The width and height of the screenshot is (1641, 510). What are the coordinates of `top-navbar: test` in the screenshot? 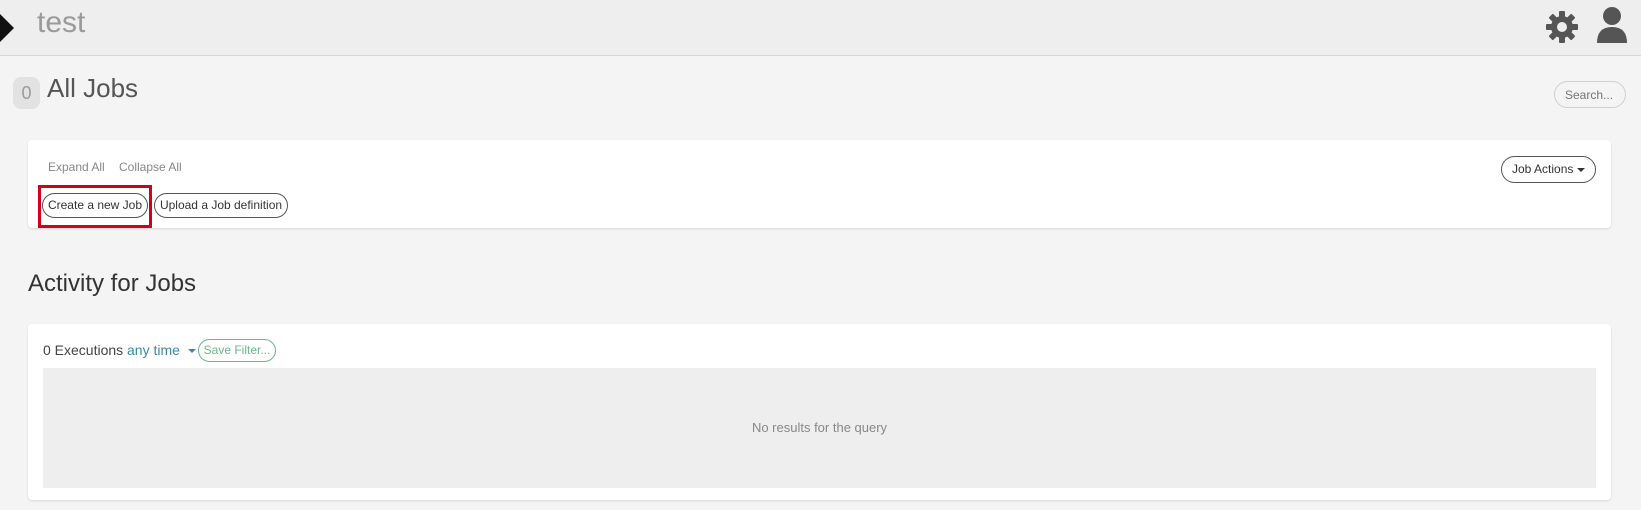 It's located at (820, 28).